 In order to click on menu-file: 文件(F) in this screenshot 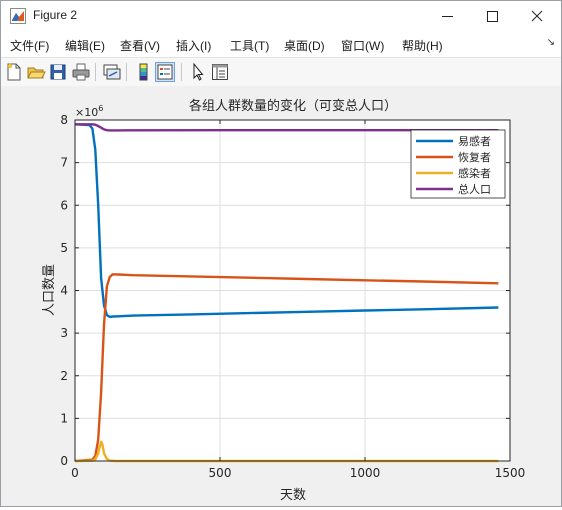, I will do `click(29, 45)`.